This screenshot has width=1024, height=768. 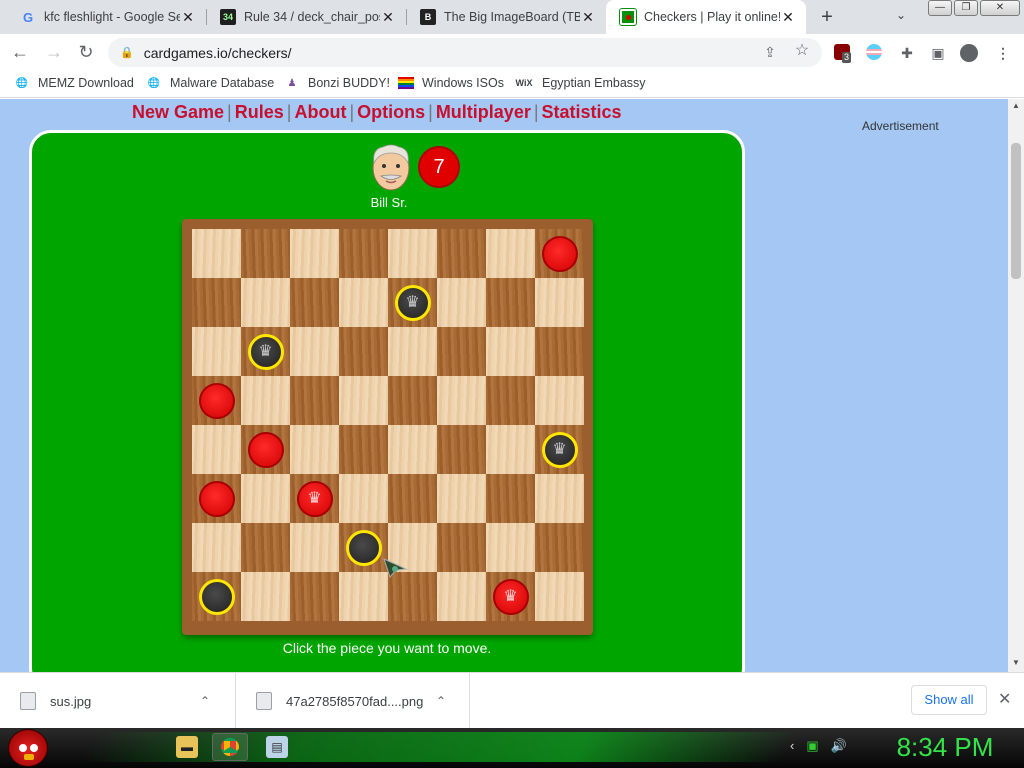 What do you see at coordinates (106, 17) in the screenshot?
I see `tab-google-search: G kfc fleshlight - Google Se ✕` at bounding box center [106, 17].